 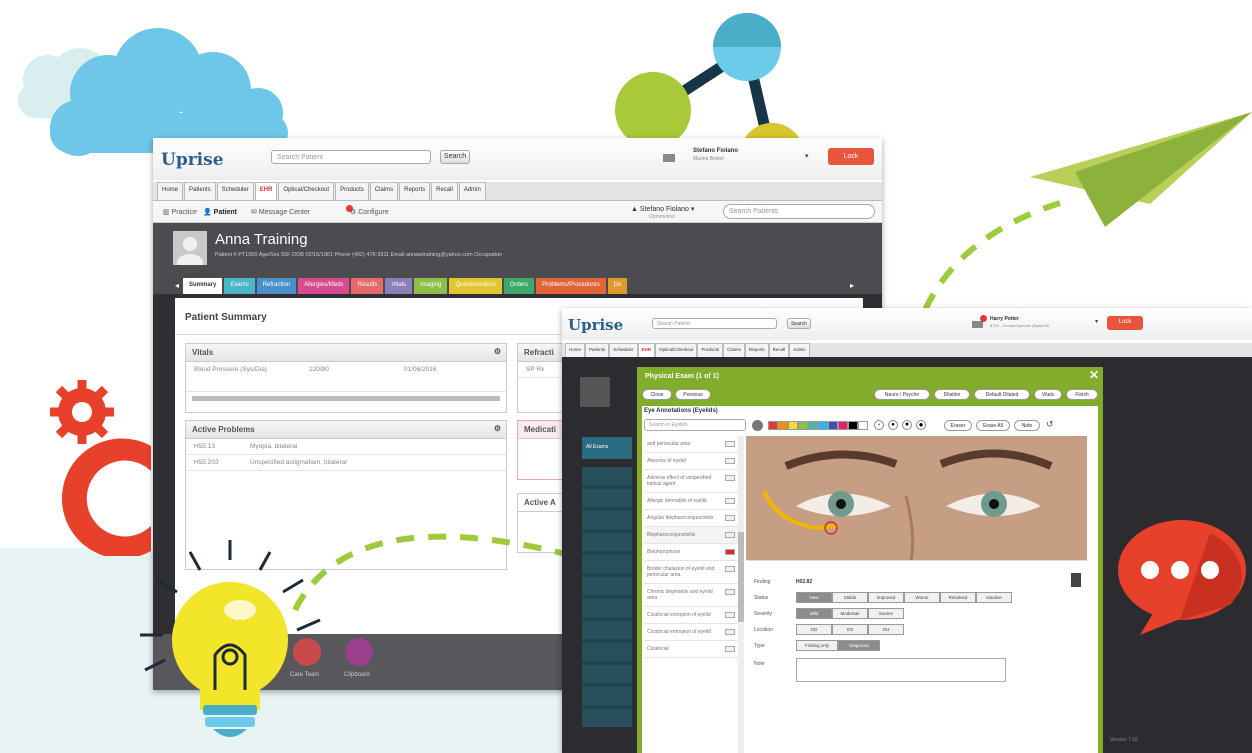 What do you see at coordinates (519, 286) in the screenshot?
I see `ehr-tab-orders: Orders` at bounding box center [519, 286].